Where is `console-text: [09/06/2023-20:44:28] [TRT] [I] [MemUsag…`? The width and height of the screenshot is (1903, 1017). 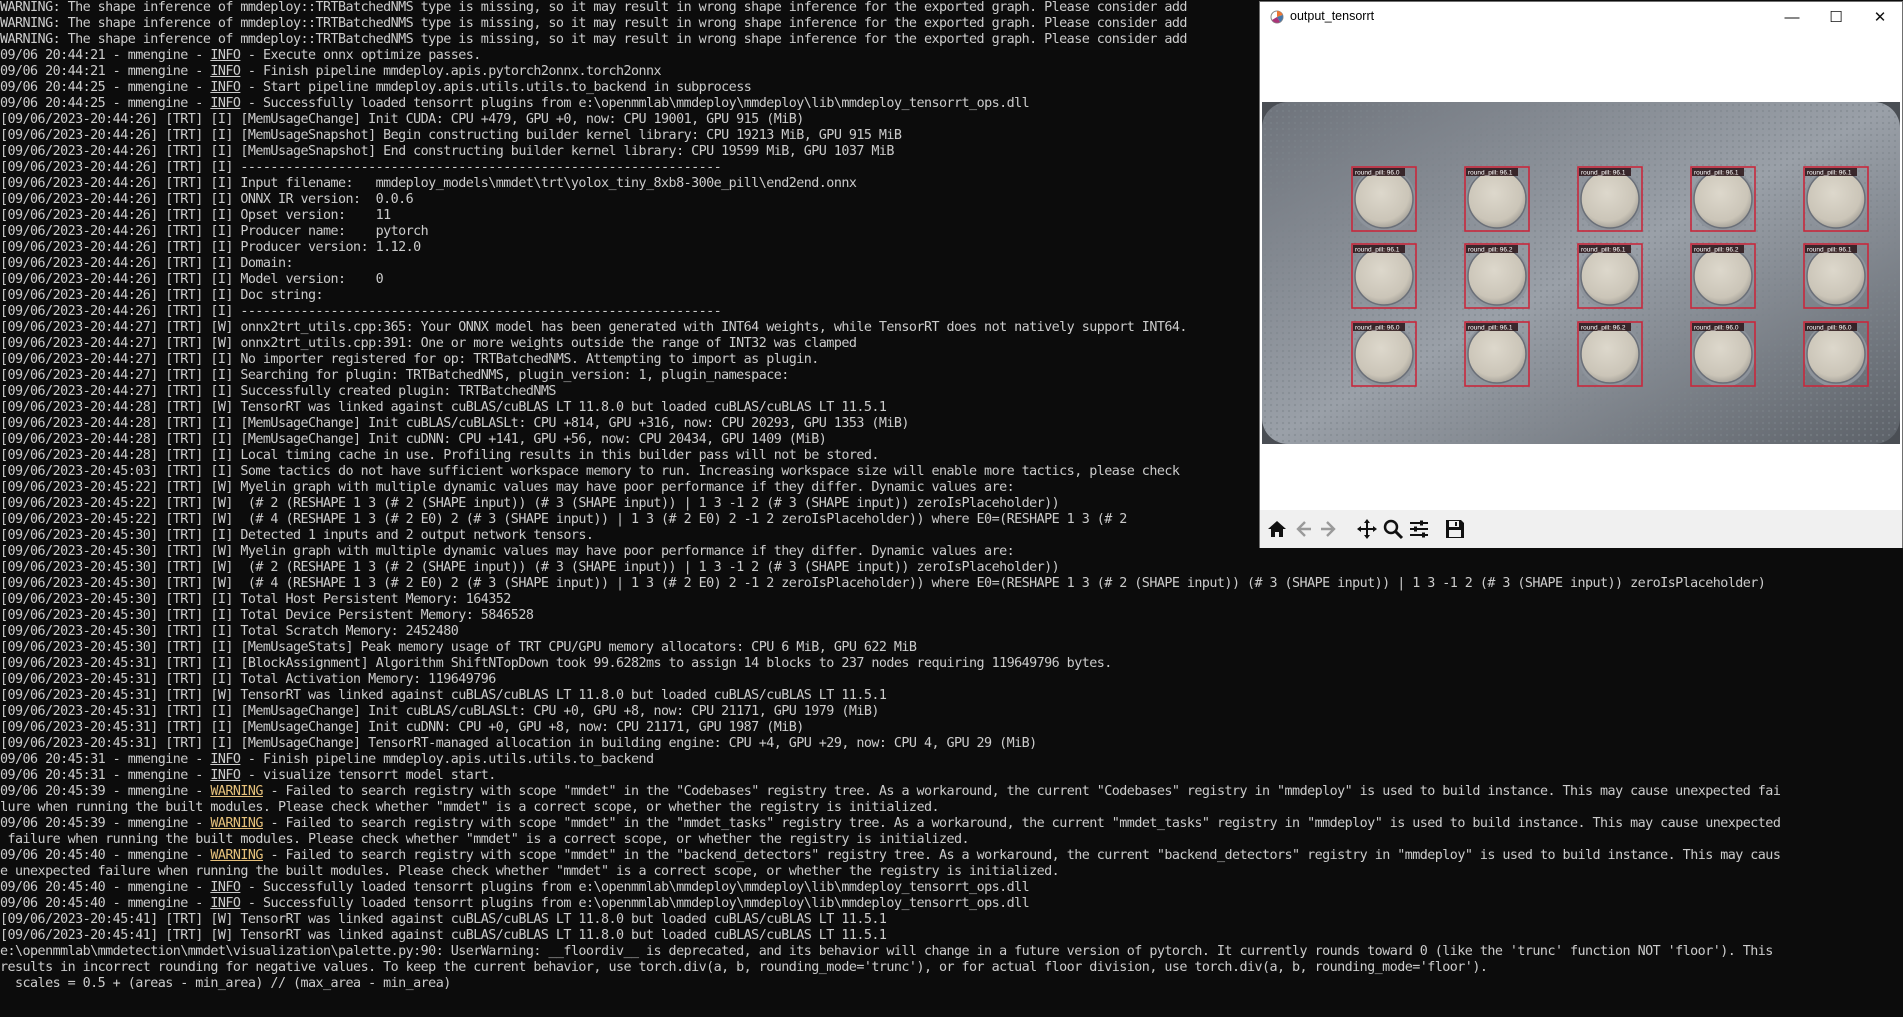
console-text: [09/06/2023-20:44:28] [TRT] [I] [MemUsag… is located at coordinates (413, 439).